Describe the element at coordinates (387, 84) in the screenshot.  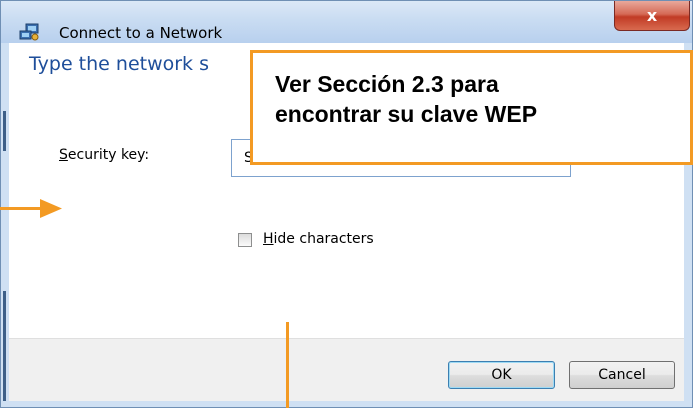
I see `callout-line-1: Ver Sección 2.3 para` at that location.